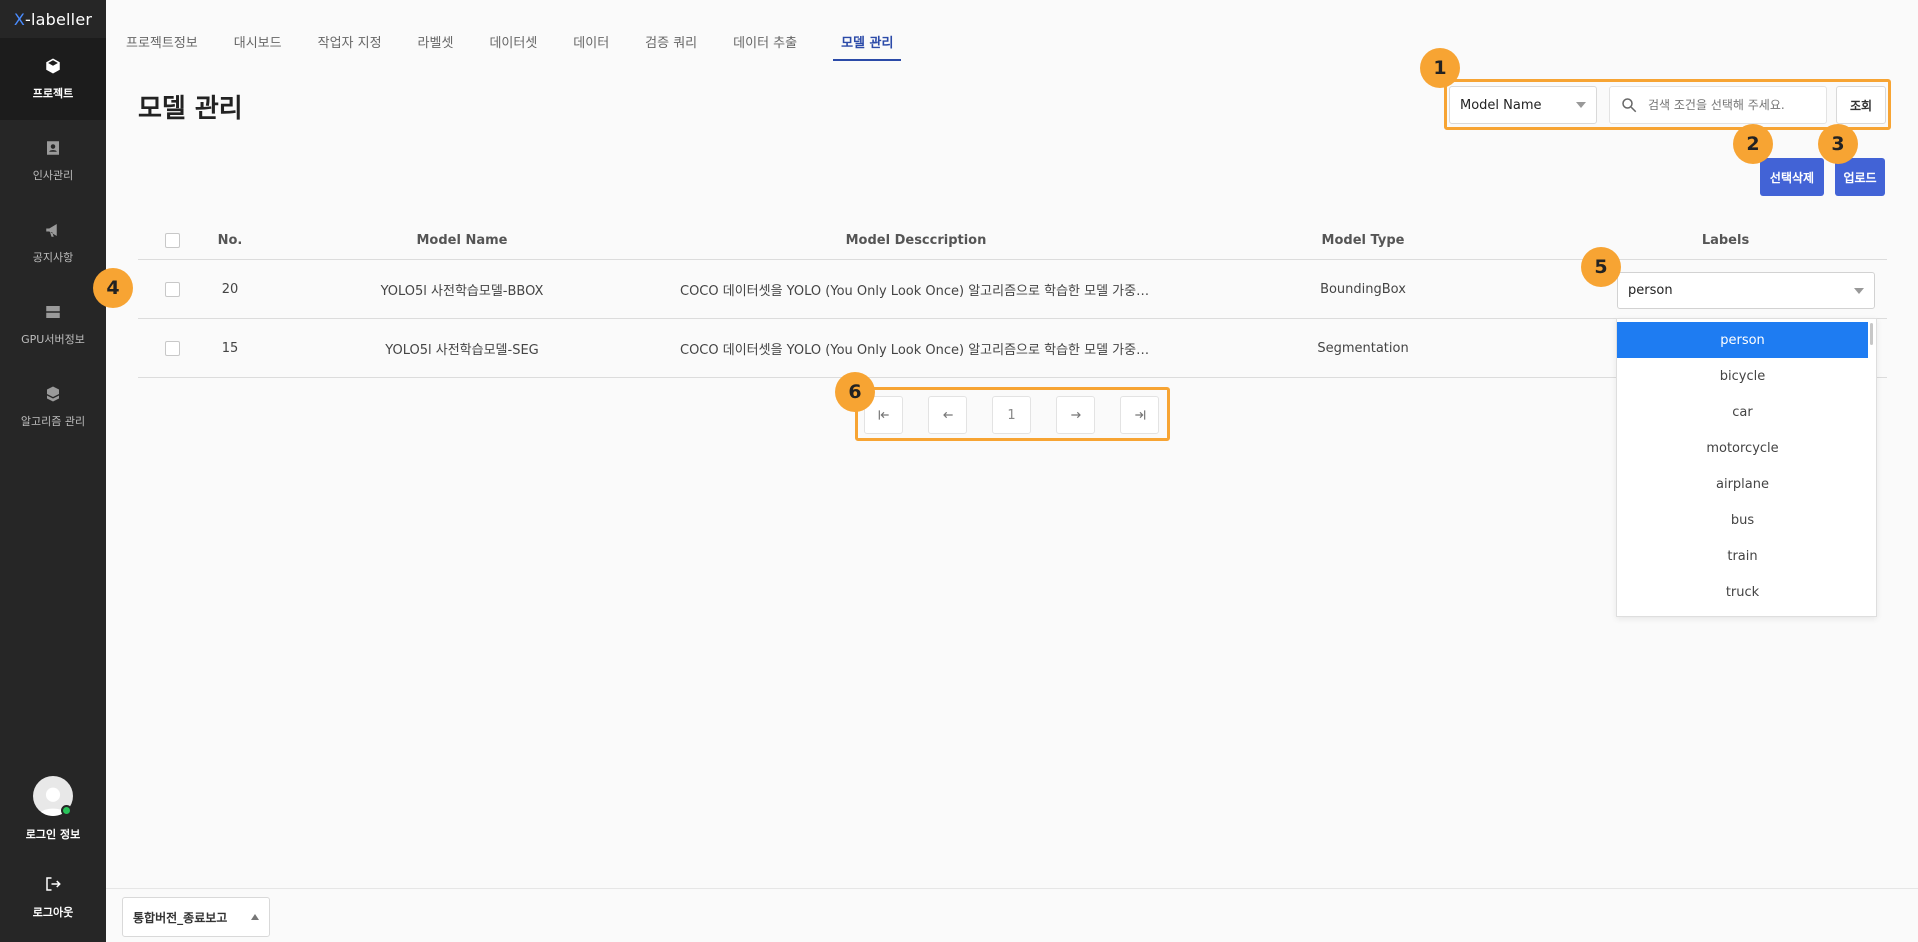 The image size is (1918, 942). I want to click on sidebar-item-label: 인사관리, so click(53, 175).